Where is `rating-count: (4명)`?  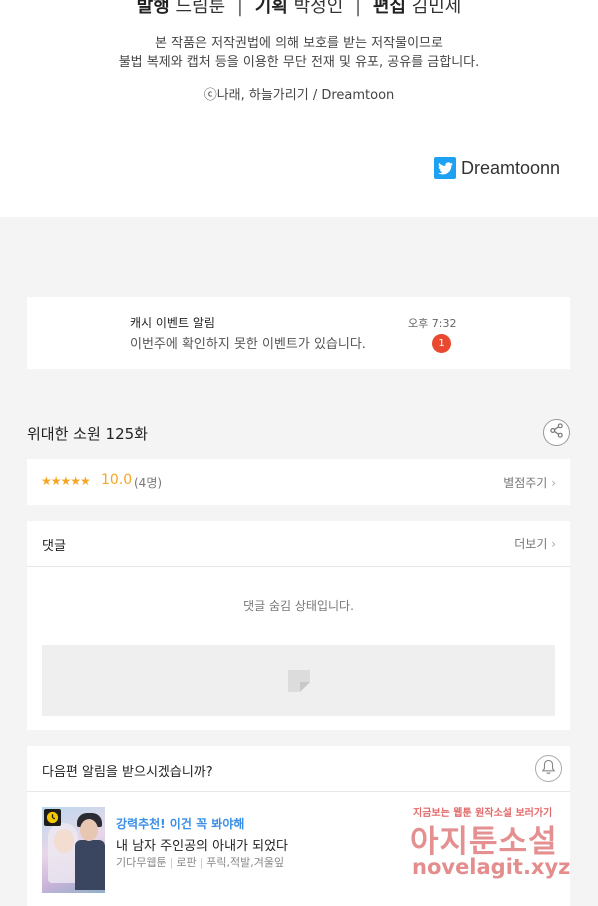
rating-count: (4명) is located at coordinates (148, 483).